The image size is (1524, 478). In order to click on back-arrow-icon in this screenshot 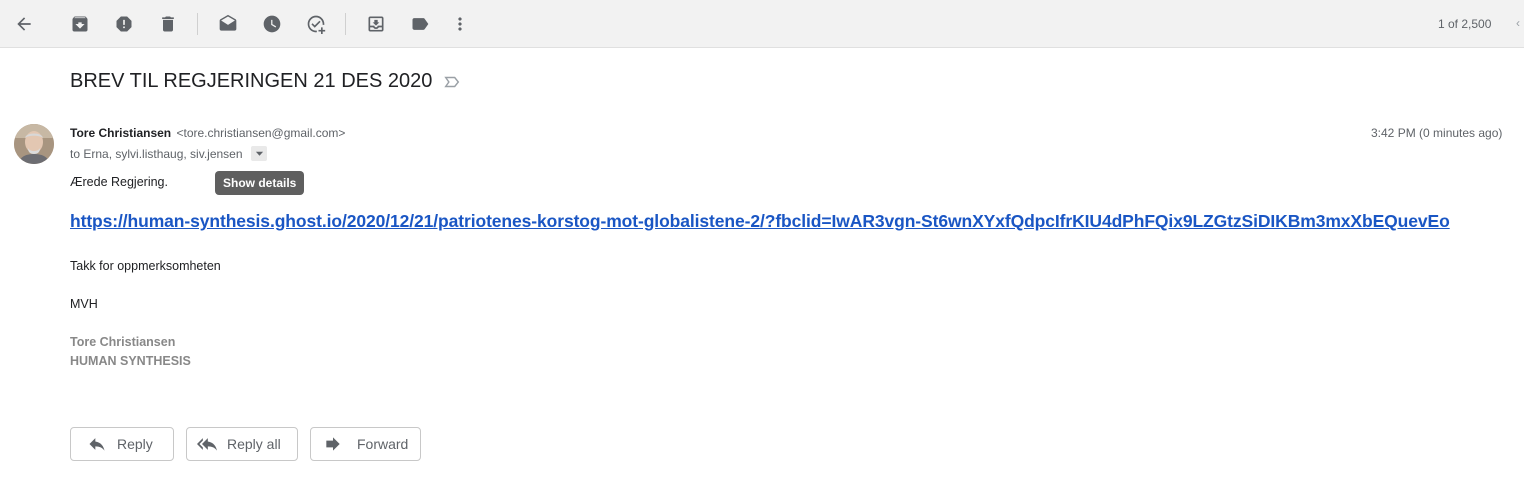, I will do `click(24, 24)`.